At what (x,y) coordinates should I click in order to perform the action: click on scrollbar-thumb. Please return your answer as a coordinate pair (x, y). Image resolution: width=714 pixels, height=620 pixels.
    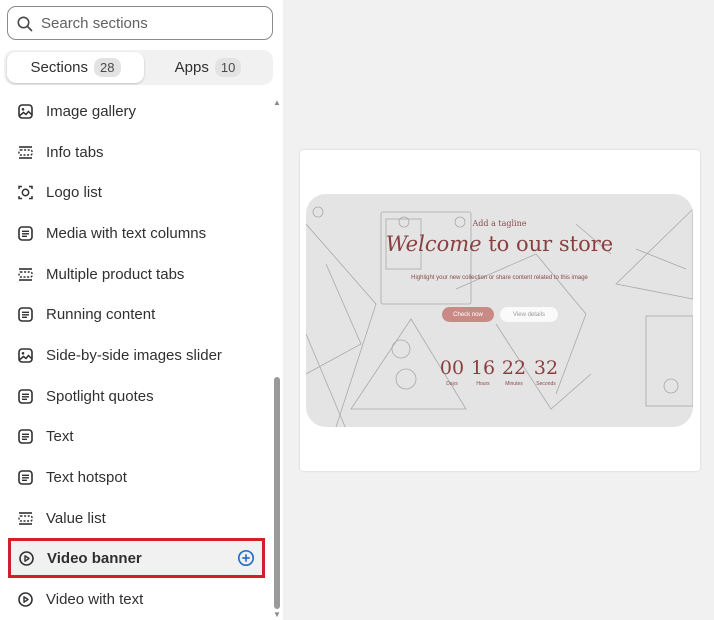
    Looking at the image, I should click on (277, 493).